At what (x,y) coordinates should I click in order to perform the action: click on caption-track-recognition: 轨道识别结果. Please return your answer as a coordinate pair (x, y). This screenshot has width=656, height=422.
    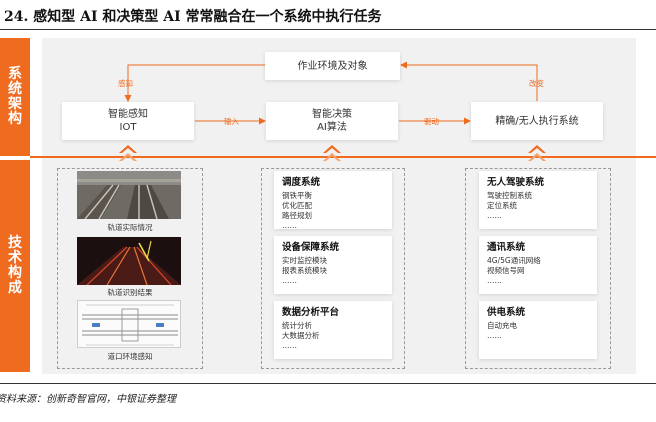
    Looking at the image, I should click on (130, 292).